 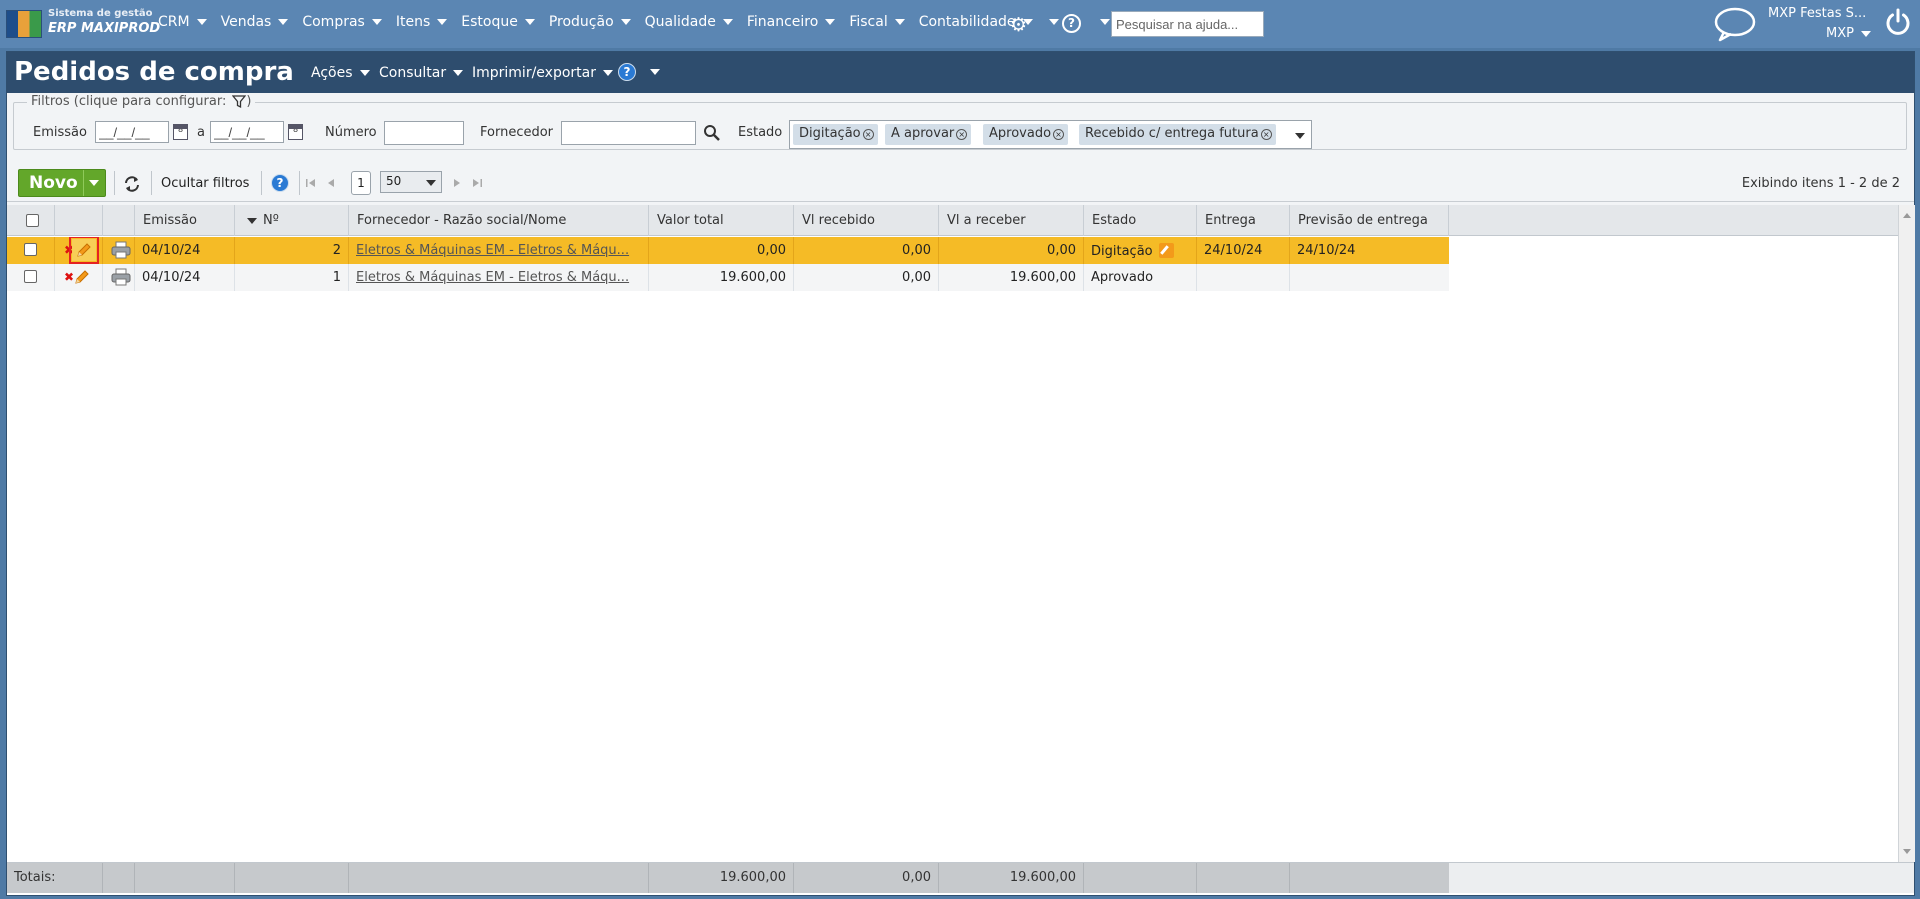 I want to click on page-help: ?, so click(x=639, y=72).